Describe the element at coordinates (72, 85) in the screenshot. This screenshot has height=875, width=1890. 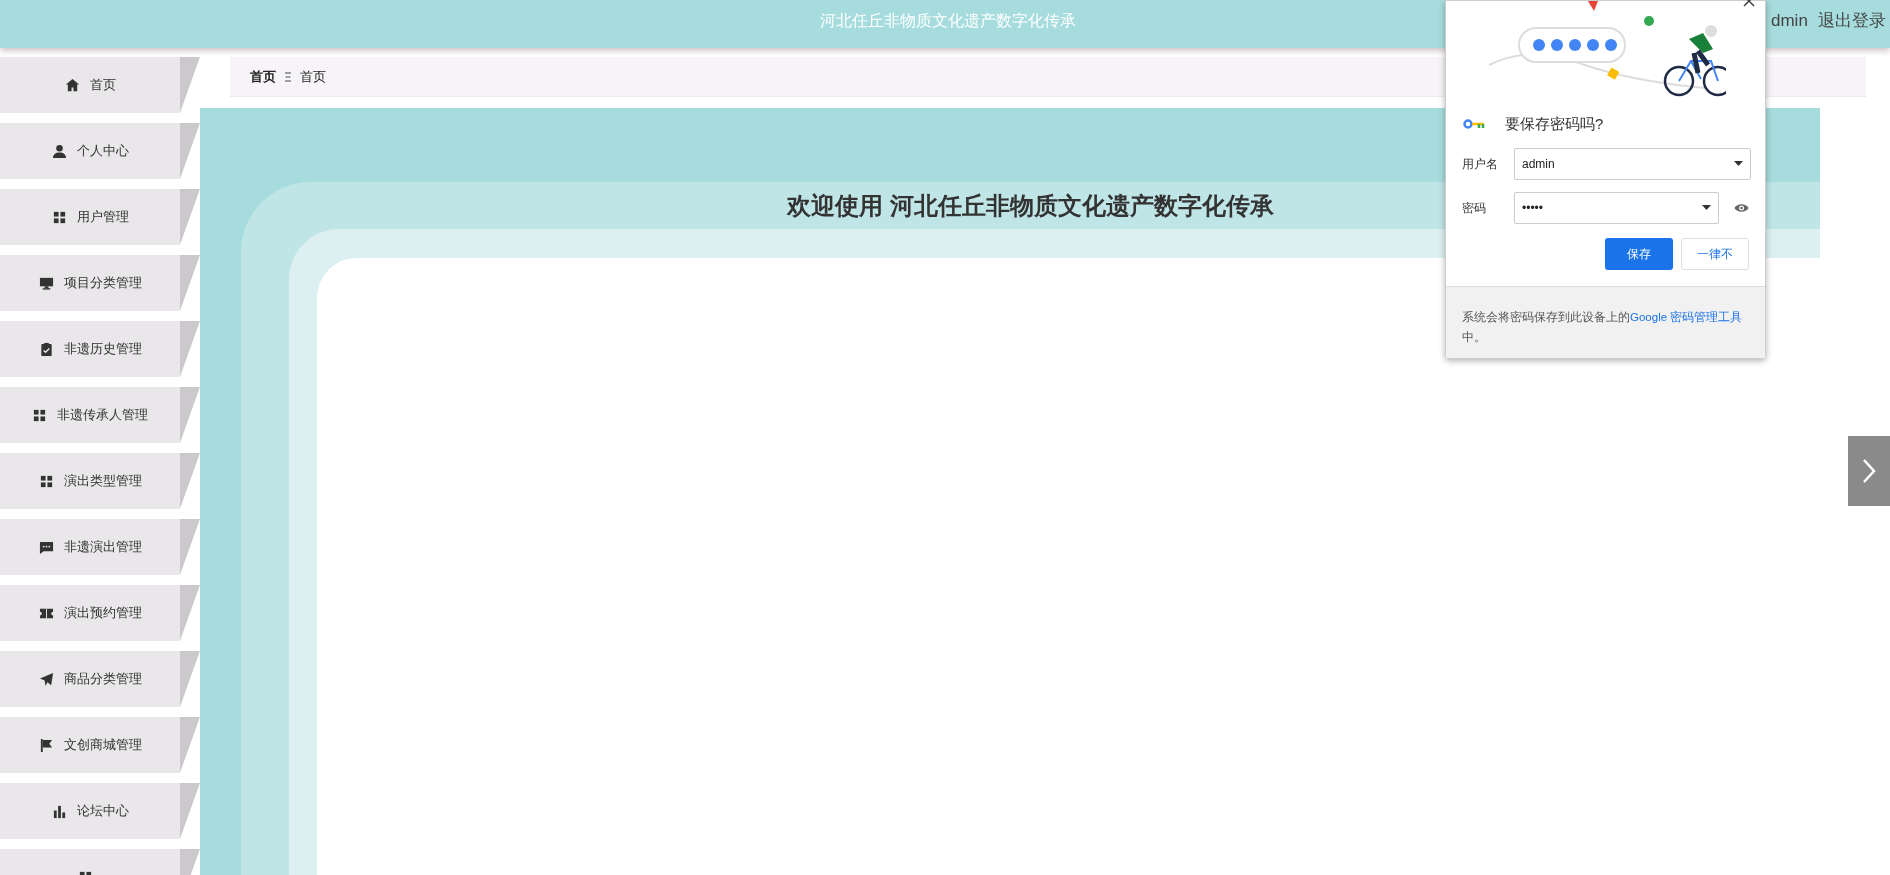
I see `home-icon` at that location.